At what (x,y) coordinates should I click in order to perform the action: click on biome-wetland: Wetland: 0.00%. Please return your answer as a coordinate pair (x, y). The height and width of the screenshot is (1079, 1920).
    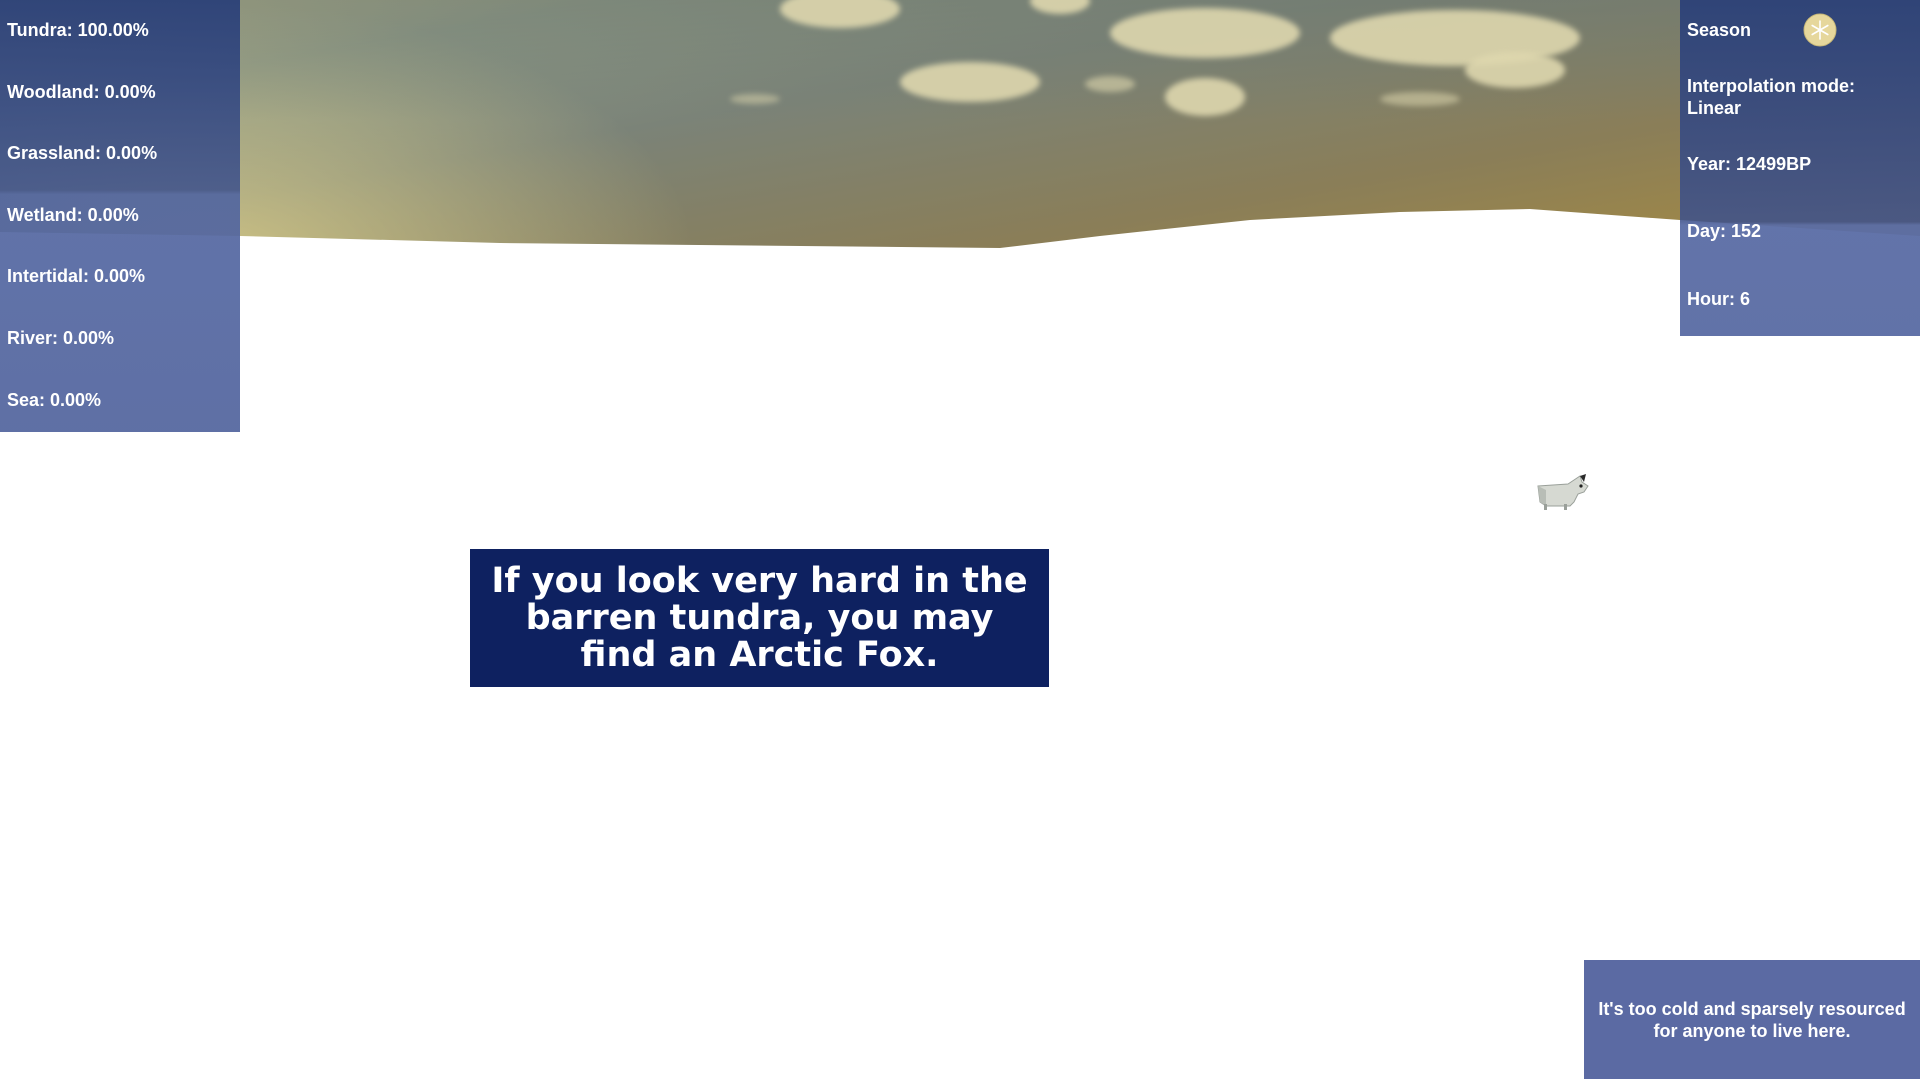
    Looking at the image, I should click on (73, 215).